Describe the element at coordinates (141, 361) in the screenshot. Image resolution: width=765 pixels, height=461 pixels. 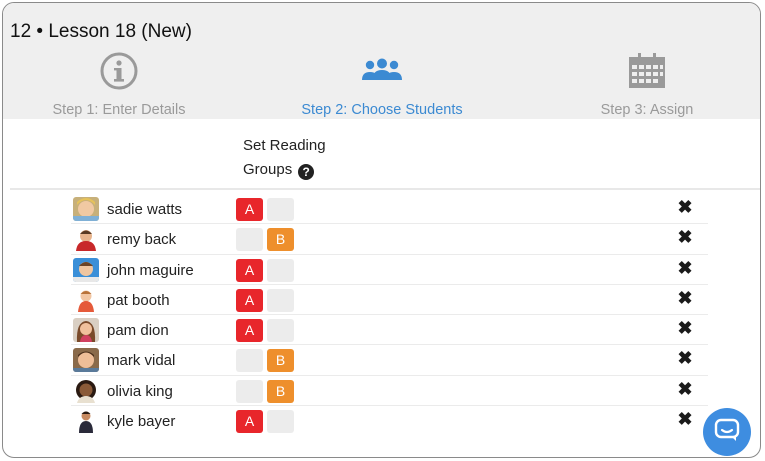
I see `student-name: mark vidal` at that location.